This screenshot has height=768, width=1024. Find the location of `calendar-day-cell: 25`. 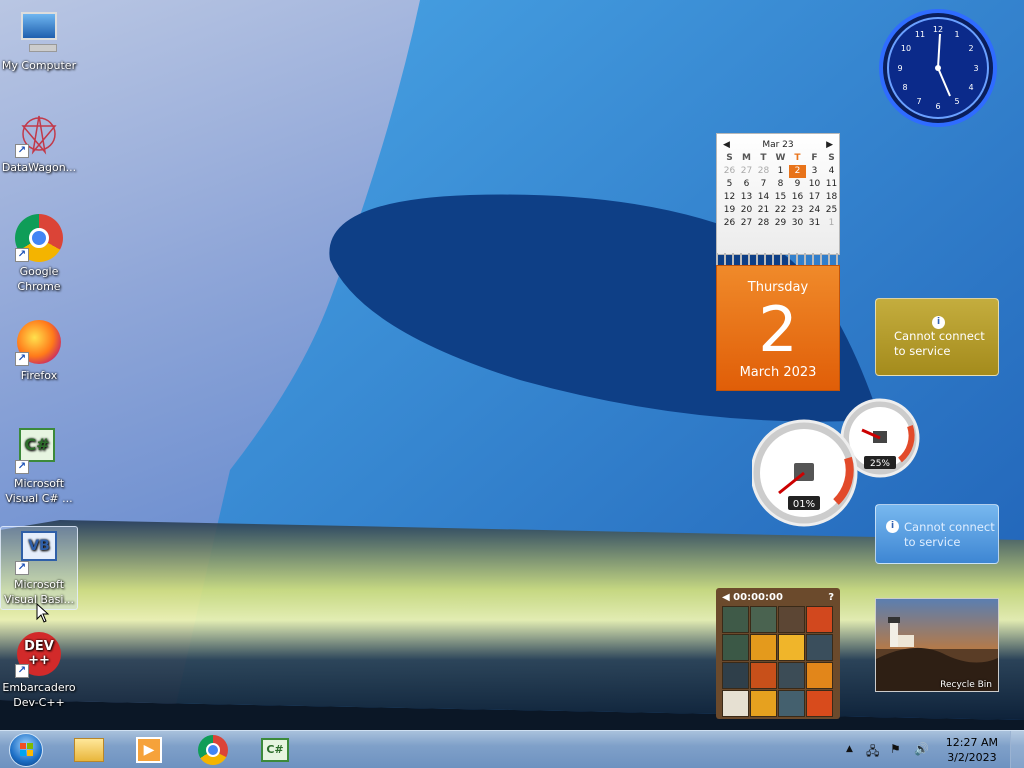

calendar-day-cell: 25 is located at coordinates (831, 210).